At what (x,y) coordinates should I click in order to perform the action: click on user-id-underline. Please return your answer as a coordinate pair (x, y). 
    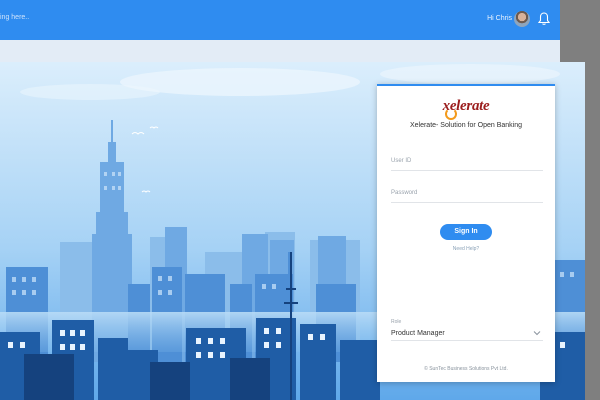
    Looking at the image, I should click on (467, 170).